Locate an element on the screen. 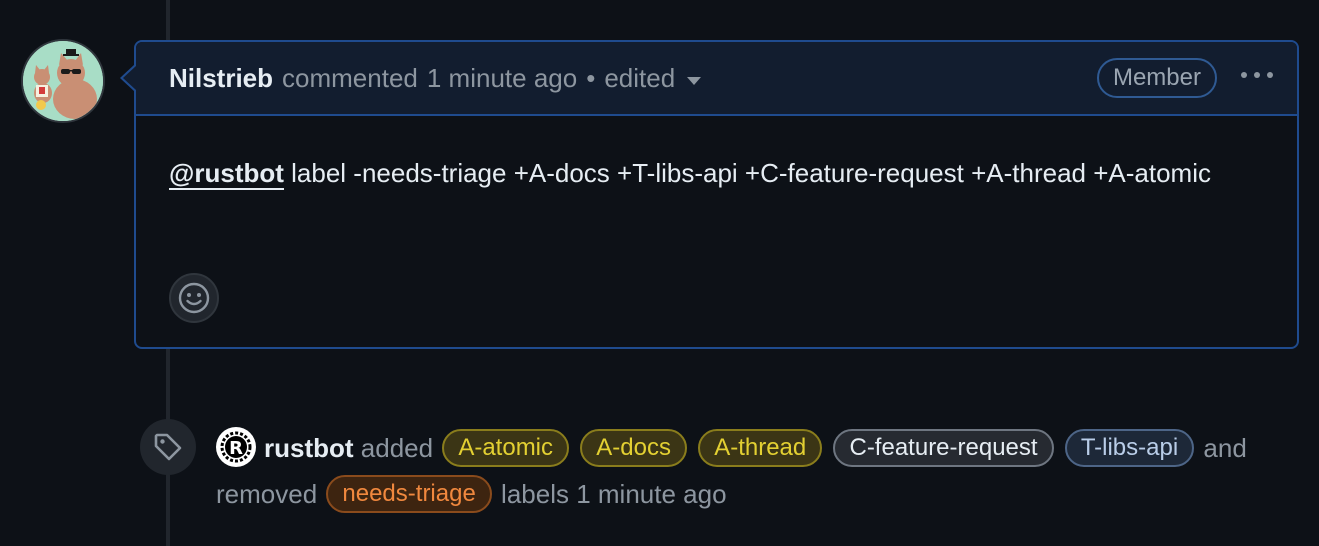 This screenshot has height=546, width=1319. issue-label: A-atomic is located at coordinates (506, 448).